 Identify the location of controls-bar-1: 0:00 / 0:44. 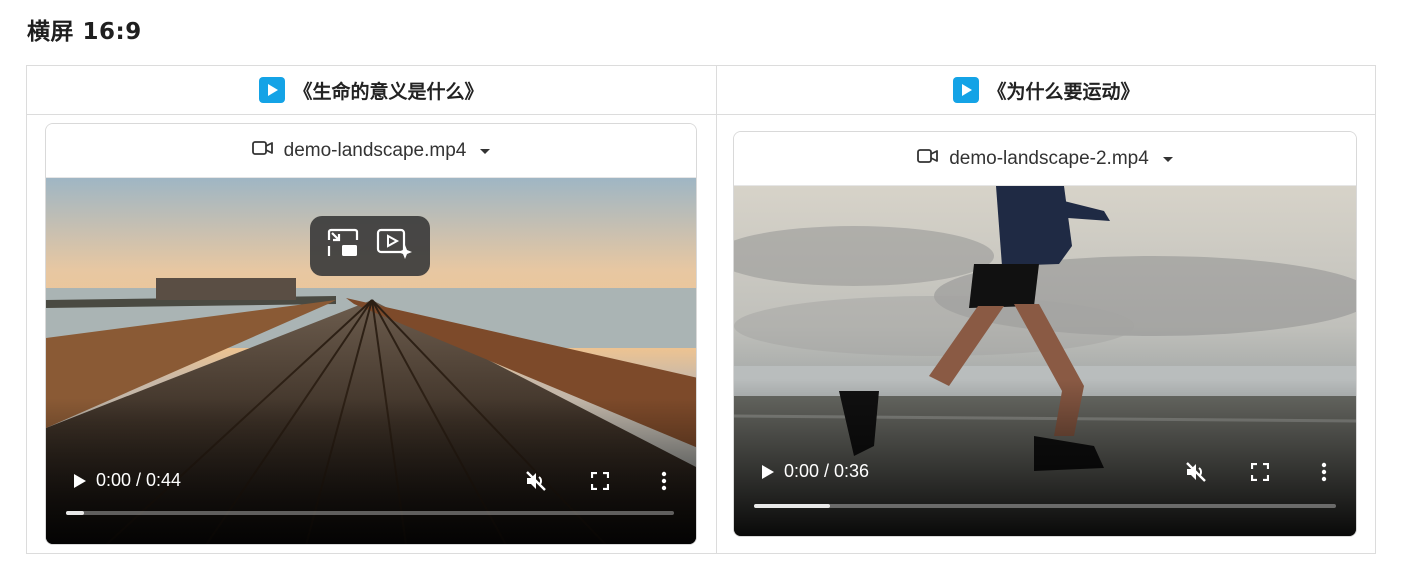
(371, 481).